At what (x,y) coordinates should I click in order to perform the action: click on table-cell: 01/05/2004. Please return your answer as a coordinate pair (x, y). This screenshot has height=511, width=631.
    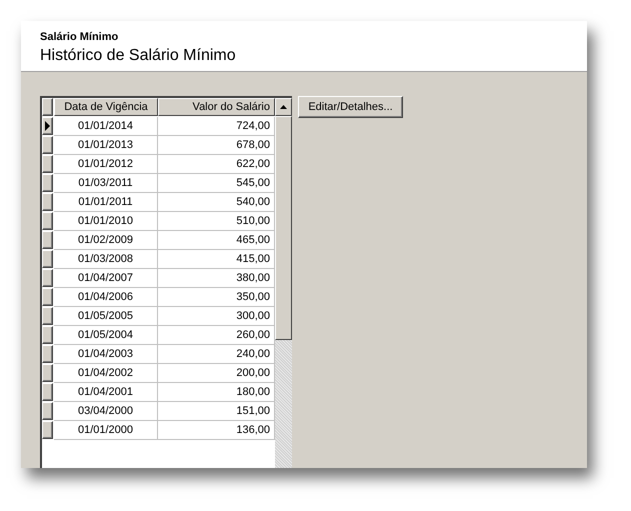
    Looking at the image, I should click on (106, 335).